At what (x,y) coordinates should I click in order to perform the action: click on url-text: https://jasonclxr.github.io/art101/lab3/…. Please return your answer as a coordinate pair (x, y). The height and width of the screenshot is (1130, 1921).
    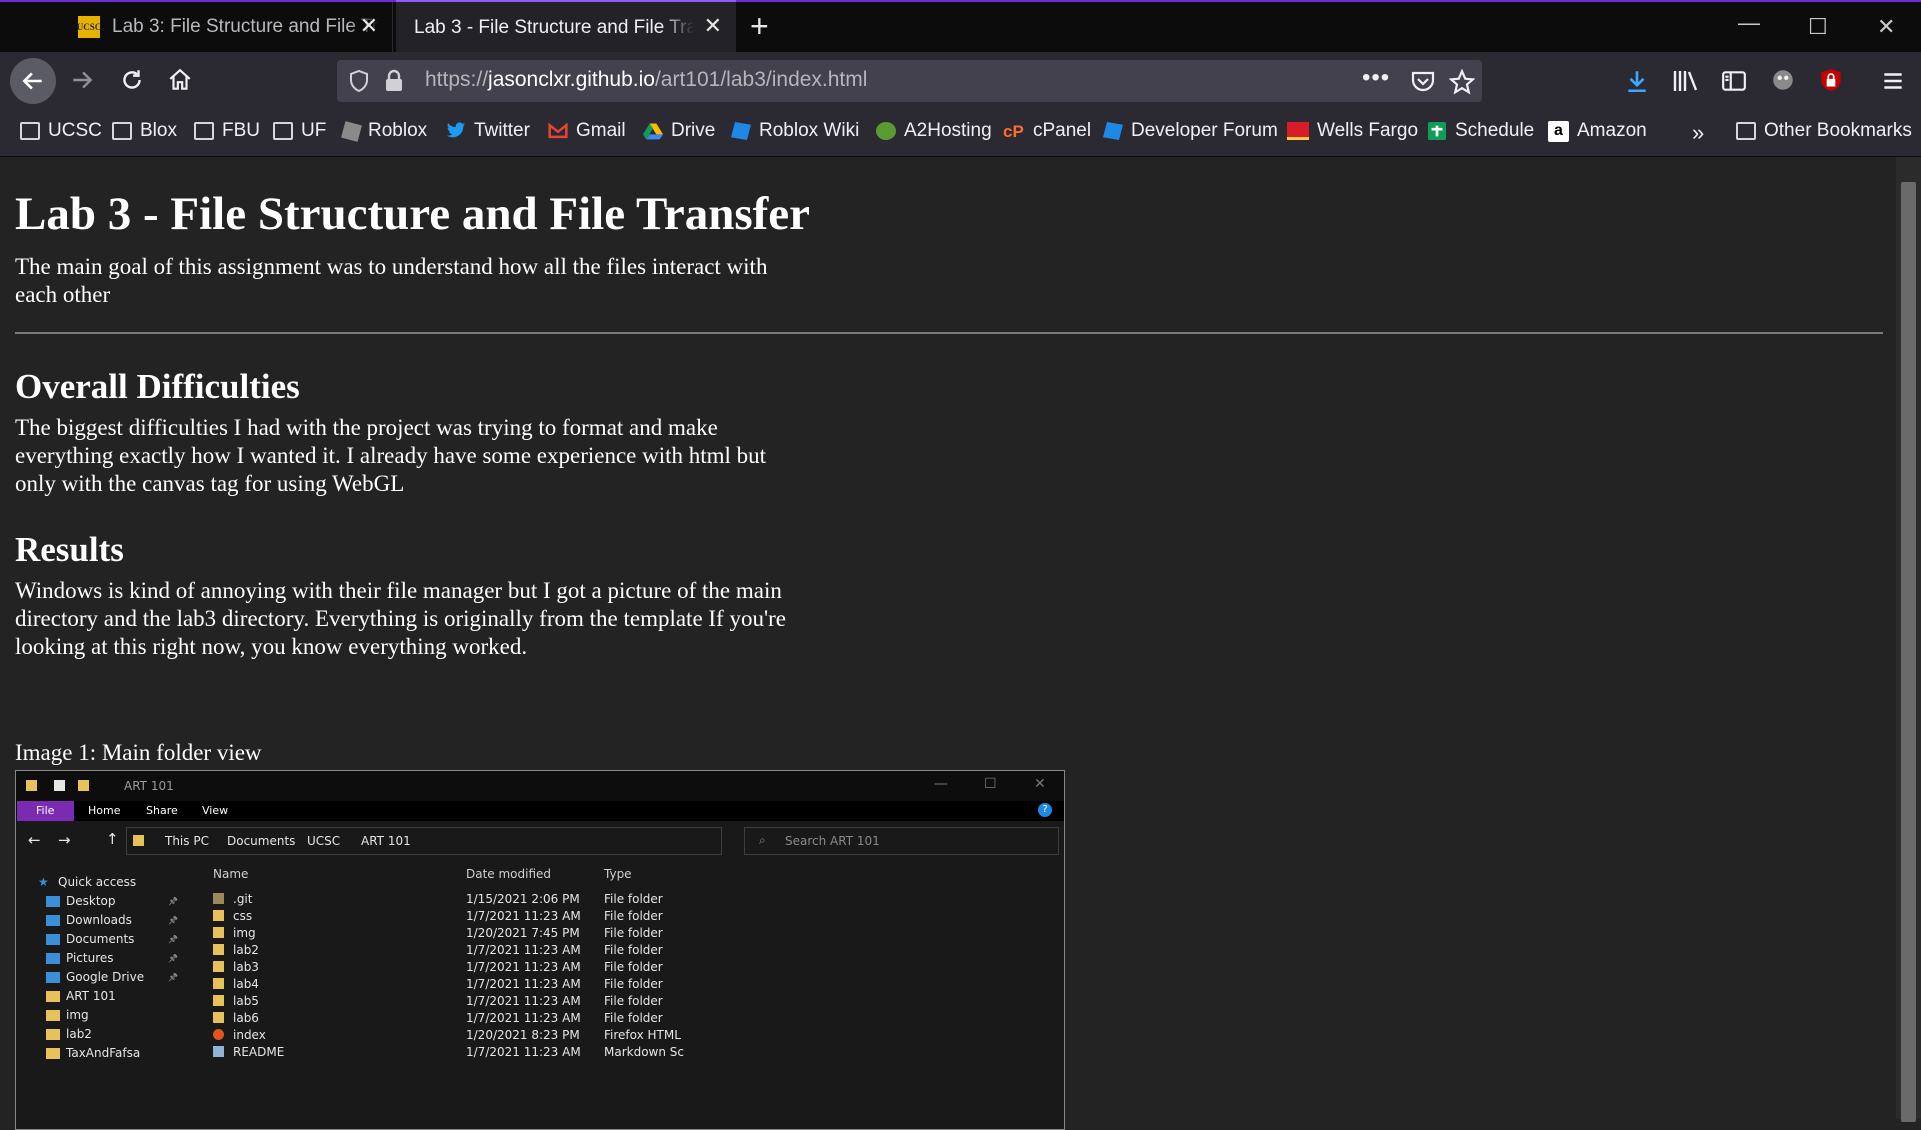
    Looking at the image, I should click on (646, 80).